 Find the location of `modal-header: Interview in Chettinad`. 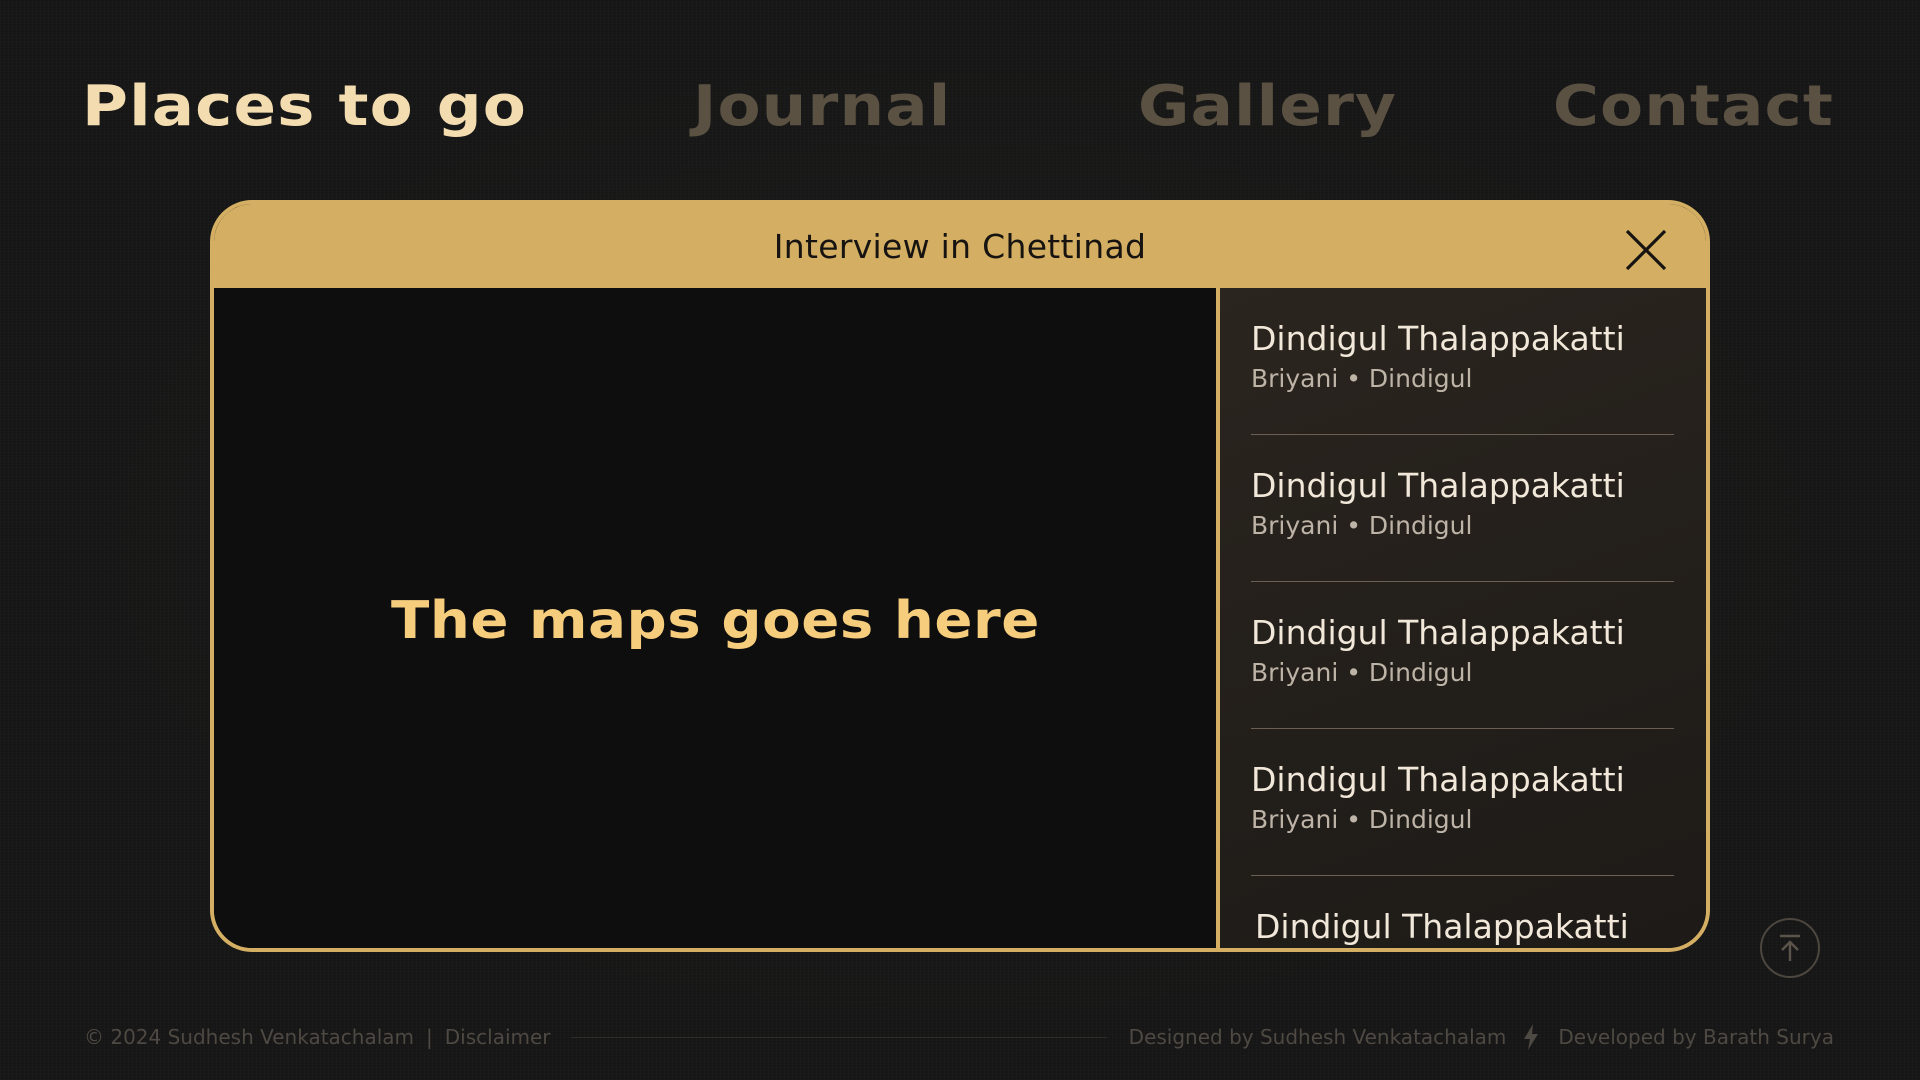

modal-header: Interview in Chettinad is located at coordinates (960, 246).